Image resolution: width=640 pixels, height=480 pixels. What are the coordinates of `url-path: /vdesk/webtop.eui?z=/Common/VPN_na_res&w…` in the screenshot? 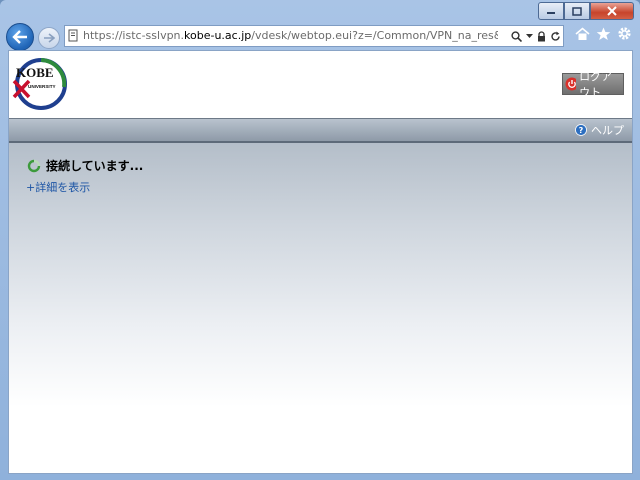 It's located at (374, 35).